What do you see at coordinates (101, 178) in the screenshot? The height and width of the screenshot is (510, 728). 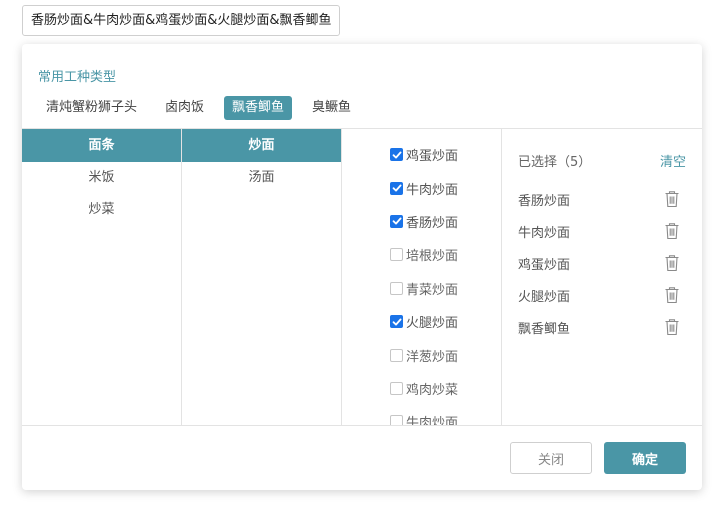 I see `category-item: 米饭` at bounding box center [101, 178].